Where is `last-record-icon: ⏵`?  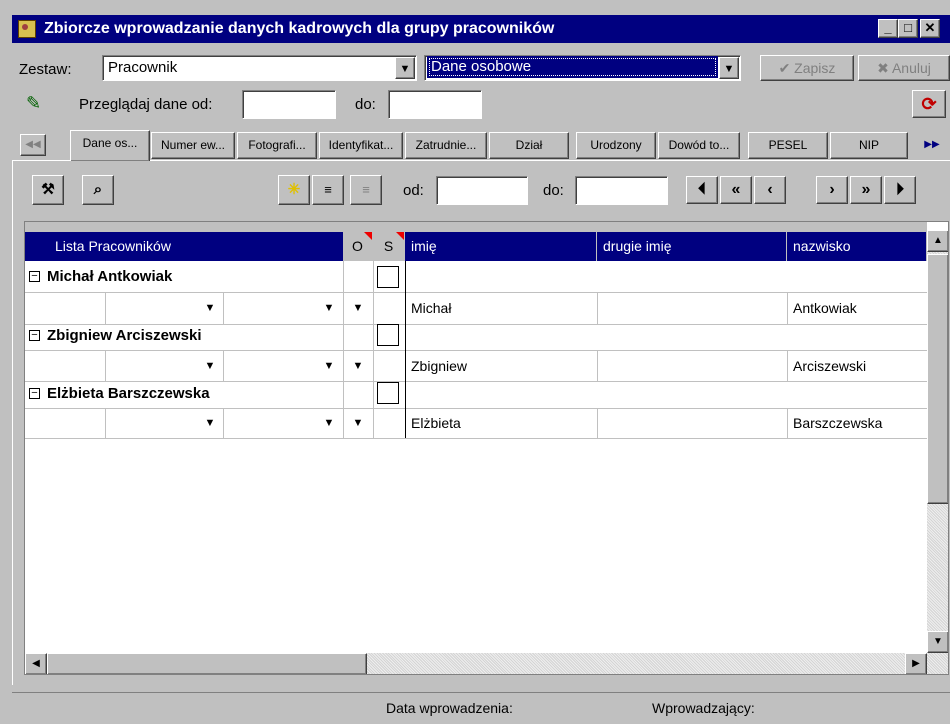
last-record-icon: ⏵ is located at coordinates (900, 190).